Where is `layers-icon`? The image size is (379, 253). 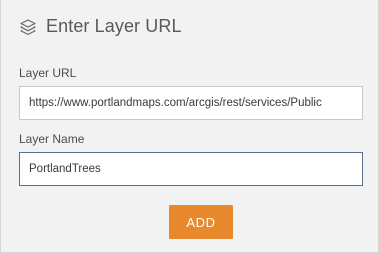 layers-icon is located at coordinates (28, 27).